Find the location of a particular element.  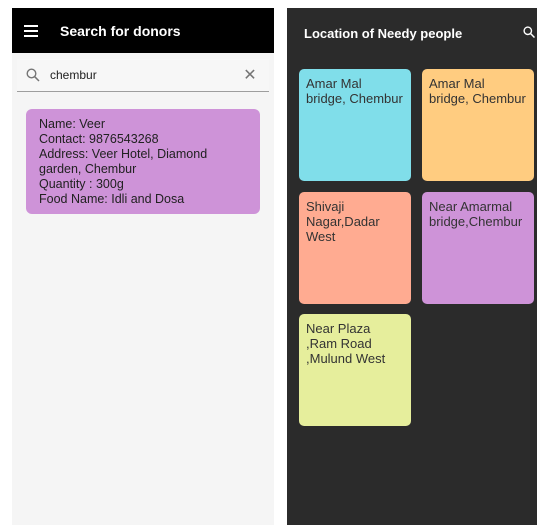

donor-name: Name: Veer is located at coordinates (72, 124).